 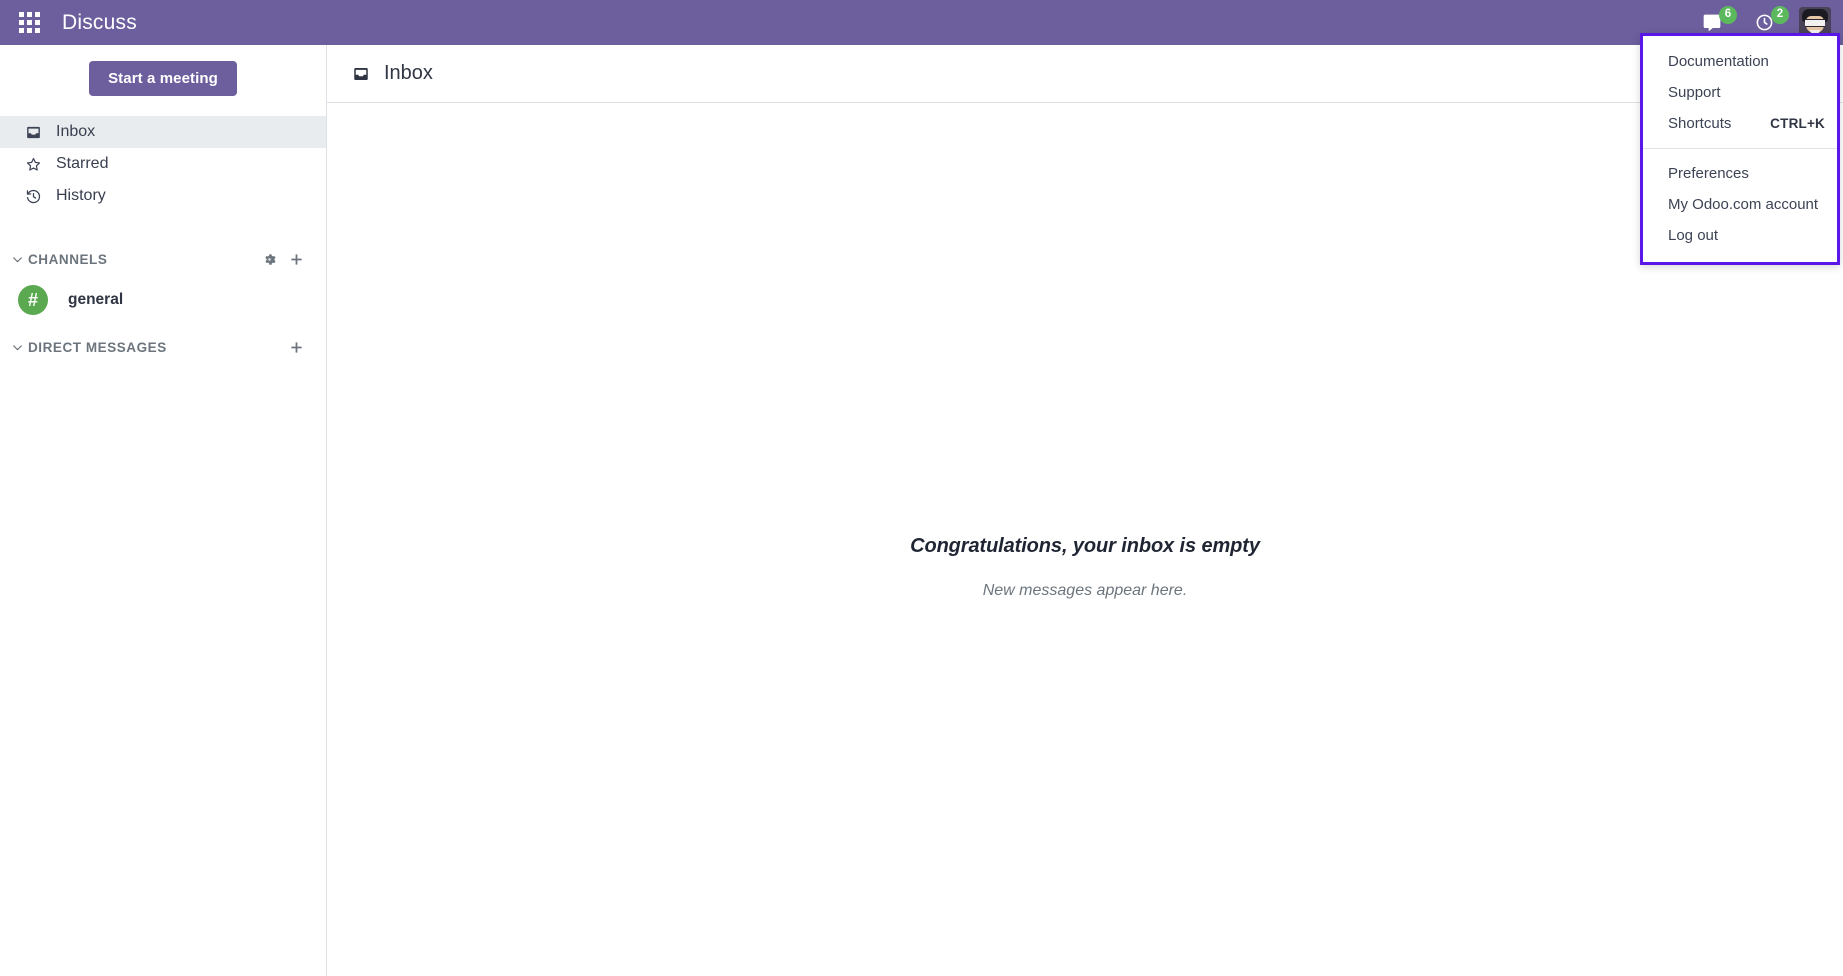 I want to click on channel-item-general: # general, so click(x=163, y=300).